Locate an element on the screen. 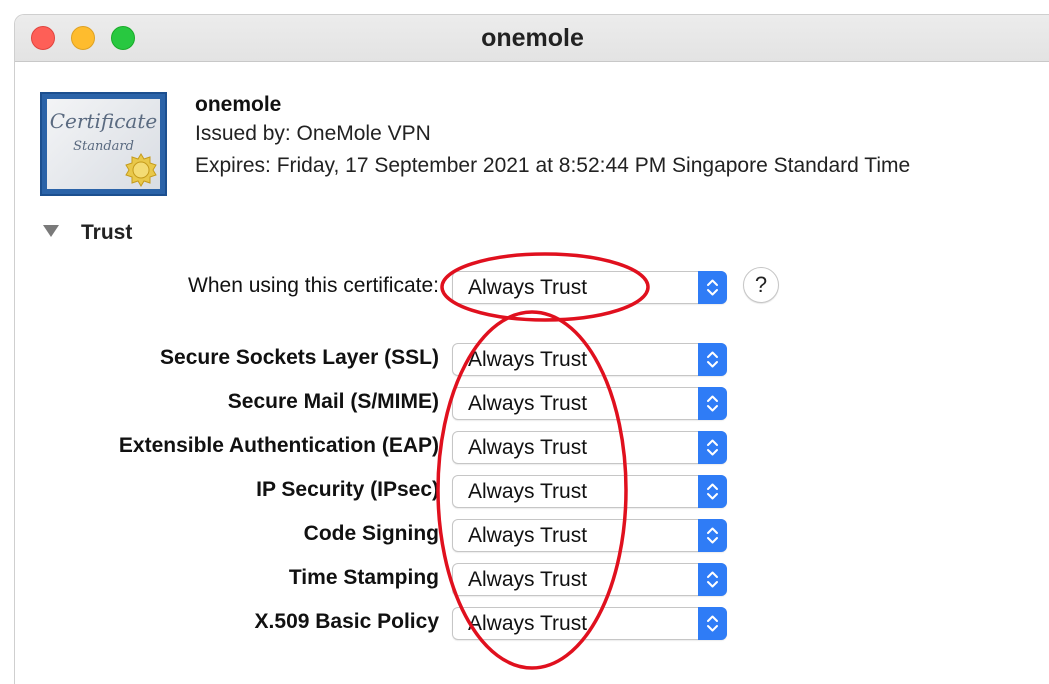 This screenshot has width=1049, height=684. policy-popup-time-stamping: Always Trust is located at coordinates (589, 579).